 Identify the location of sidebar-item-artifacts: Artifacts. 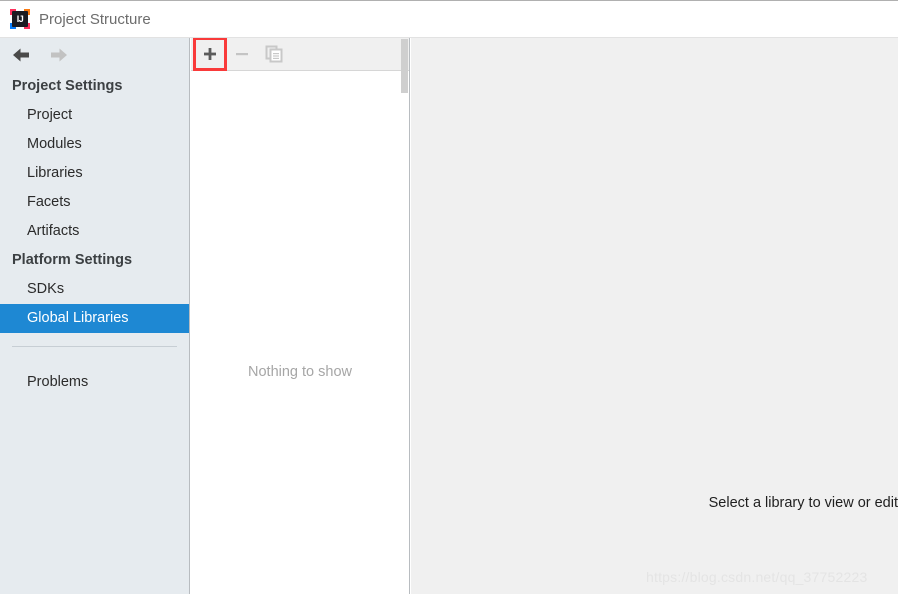
(94, 231).